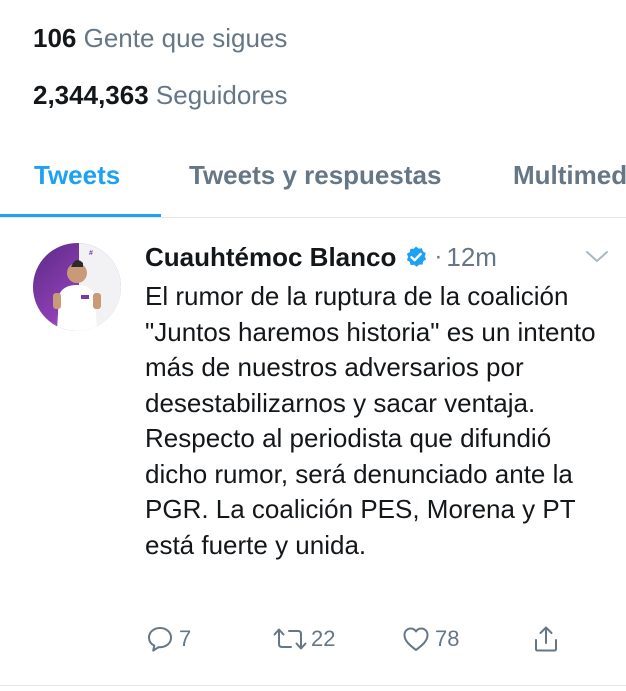  I want to click on tab-media: Multimedia, so click(569, 175).